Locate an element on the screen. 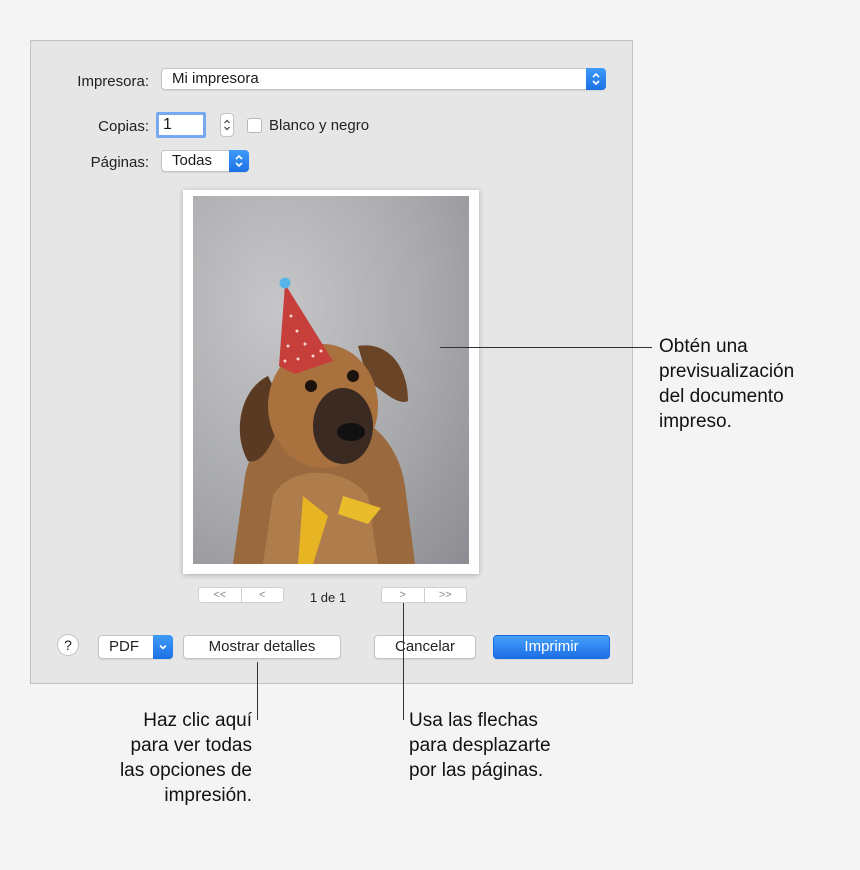 This screenshot has height=870, width=860. copies-value: 1 is located at coordinates (167, 124).